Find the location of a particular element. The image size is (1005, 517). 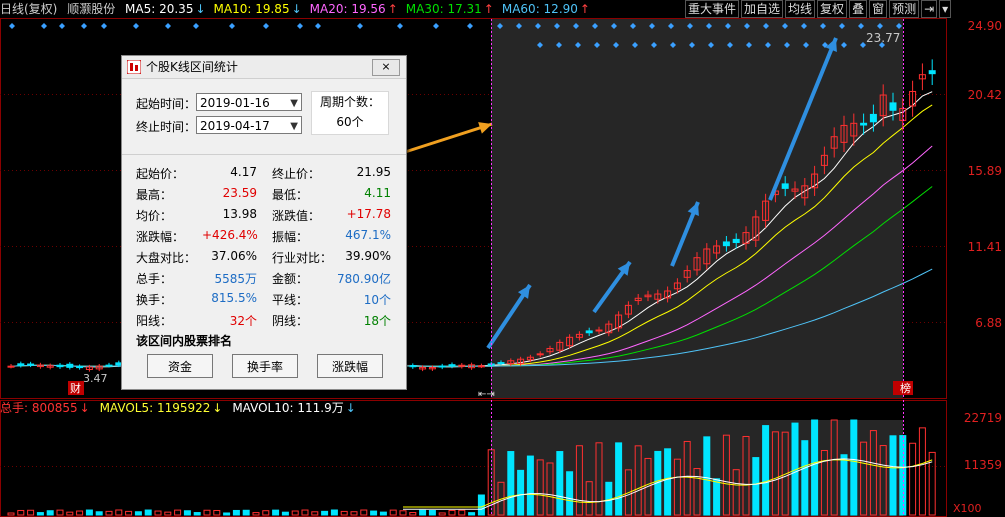

menu-item: 加自选 is located at coordinates (762, 9).